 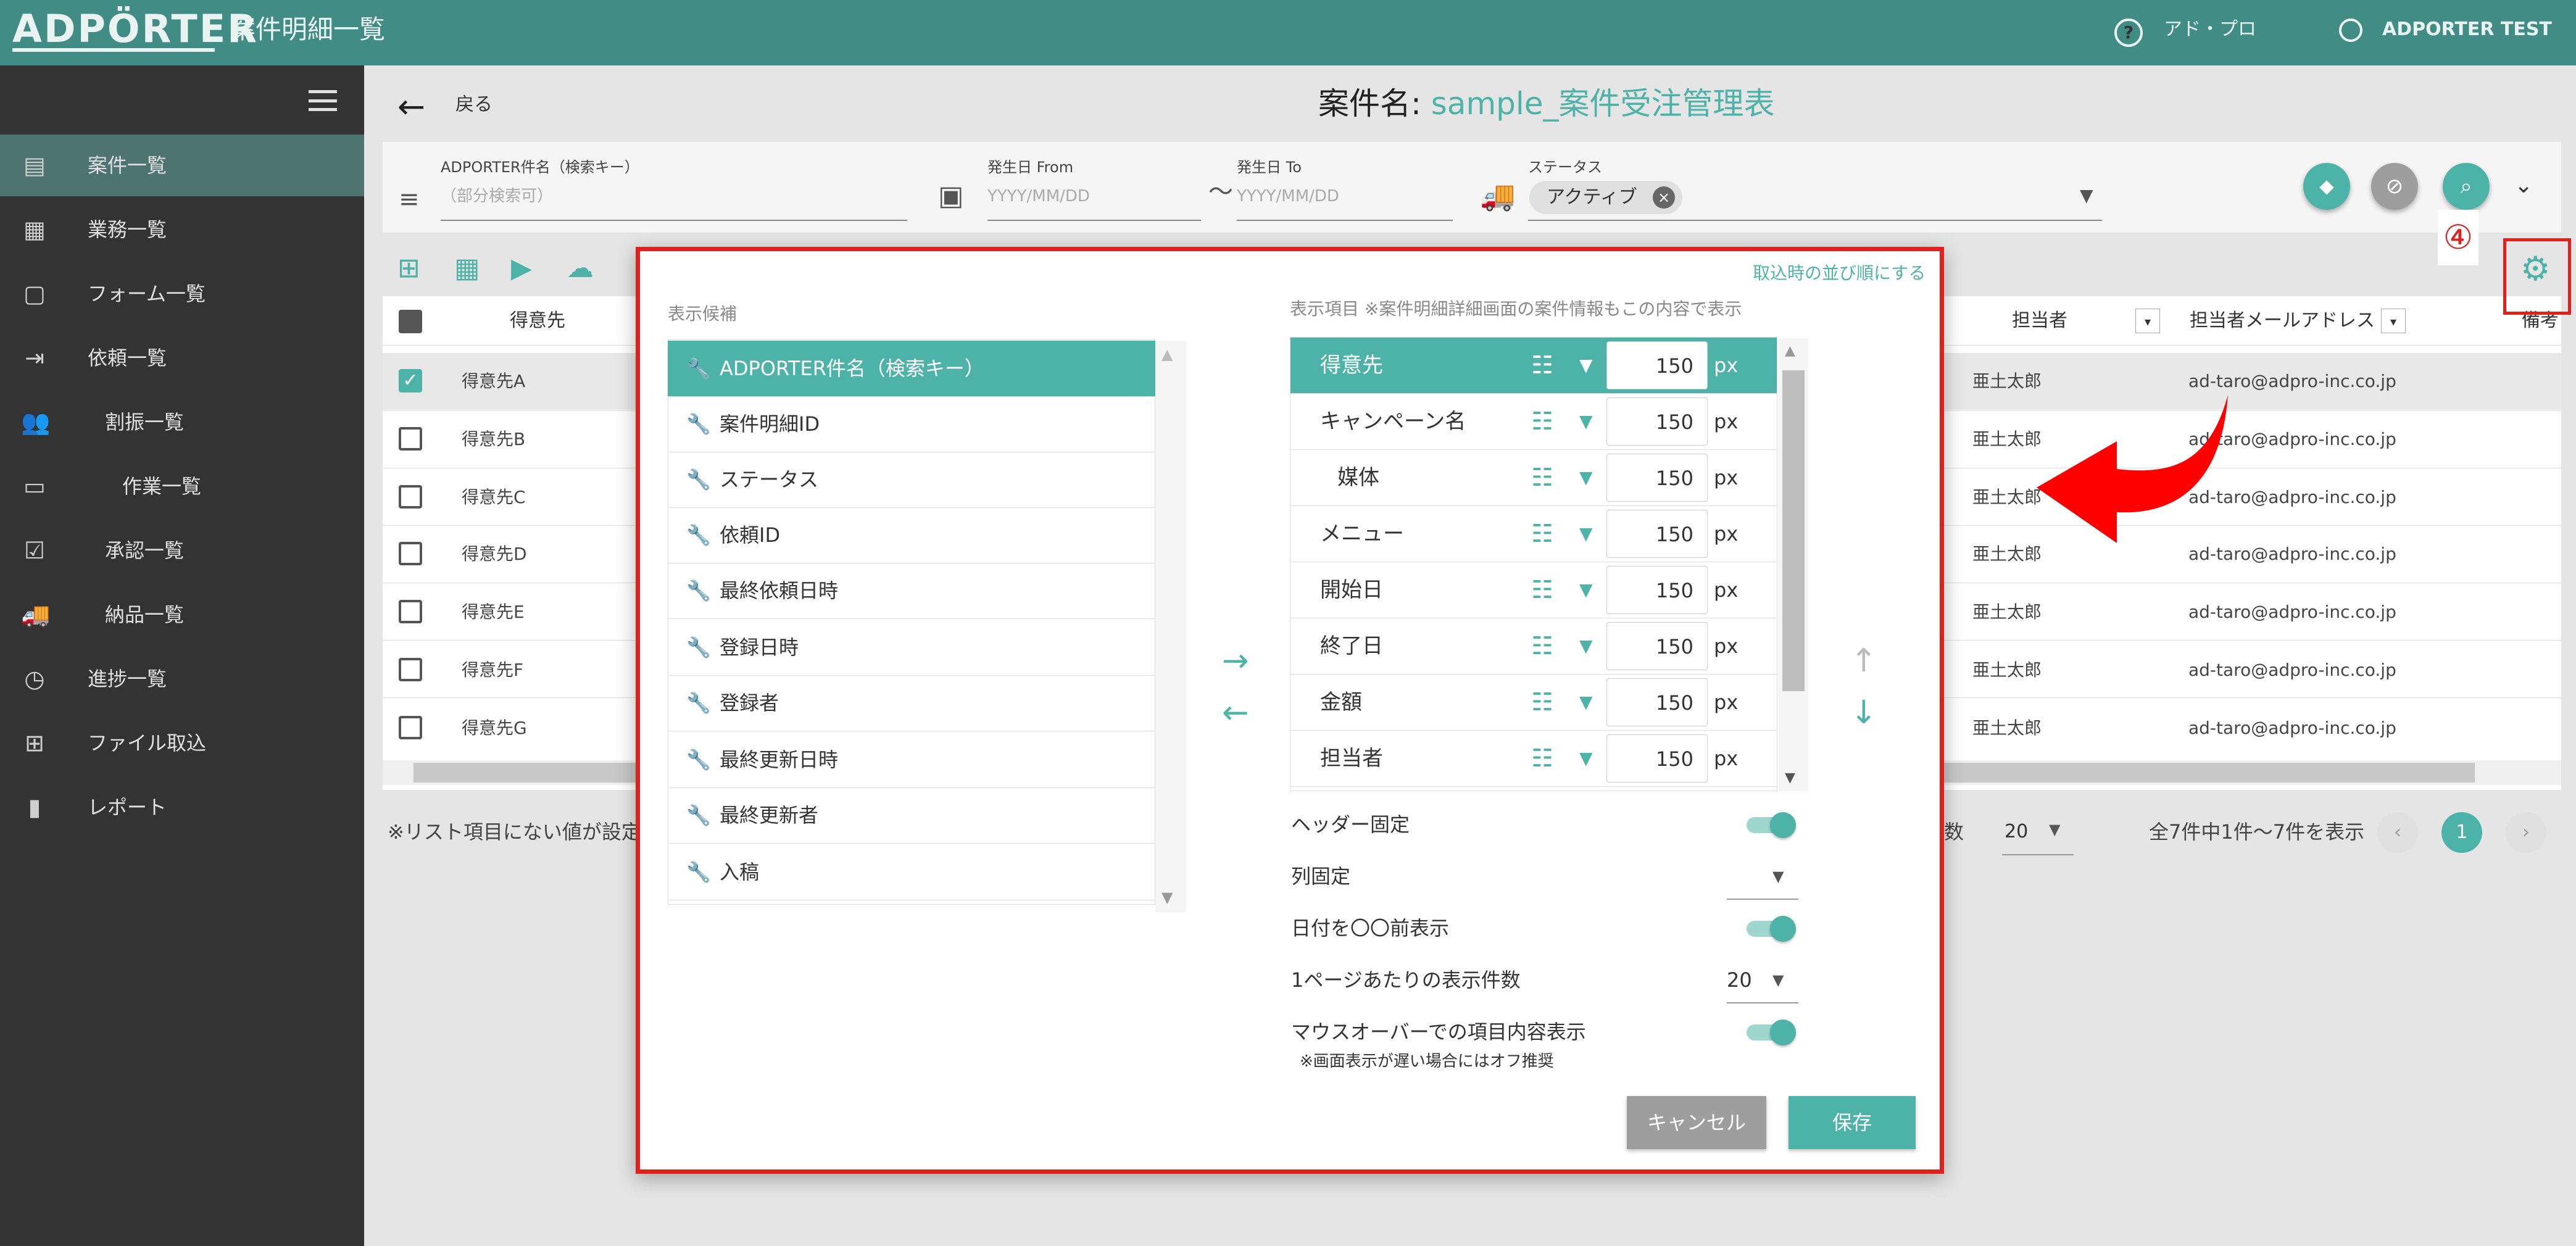 I want to click on sidebar-item-deliveries: 🚚 納品一覧, so click(x=182, y=615).